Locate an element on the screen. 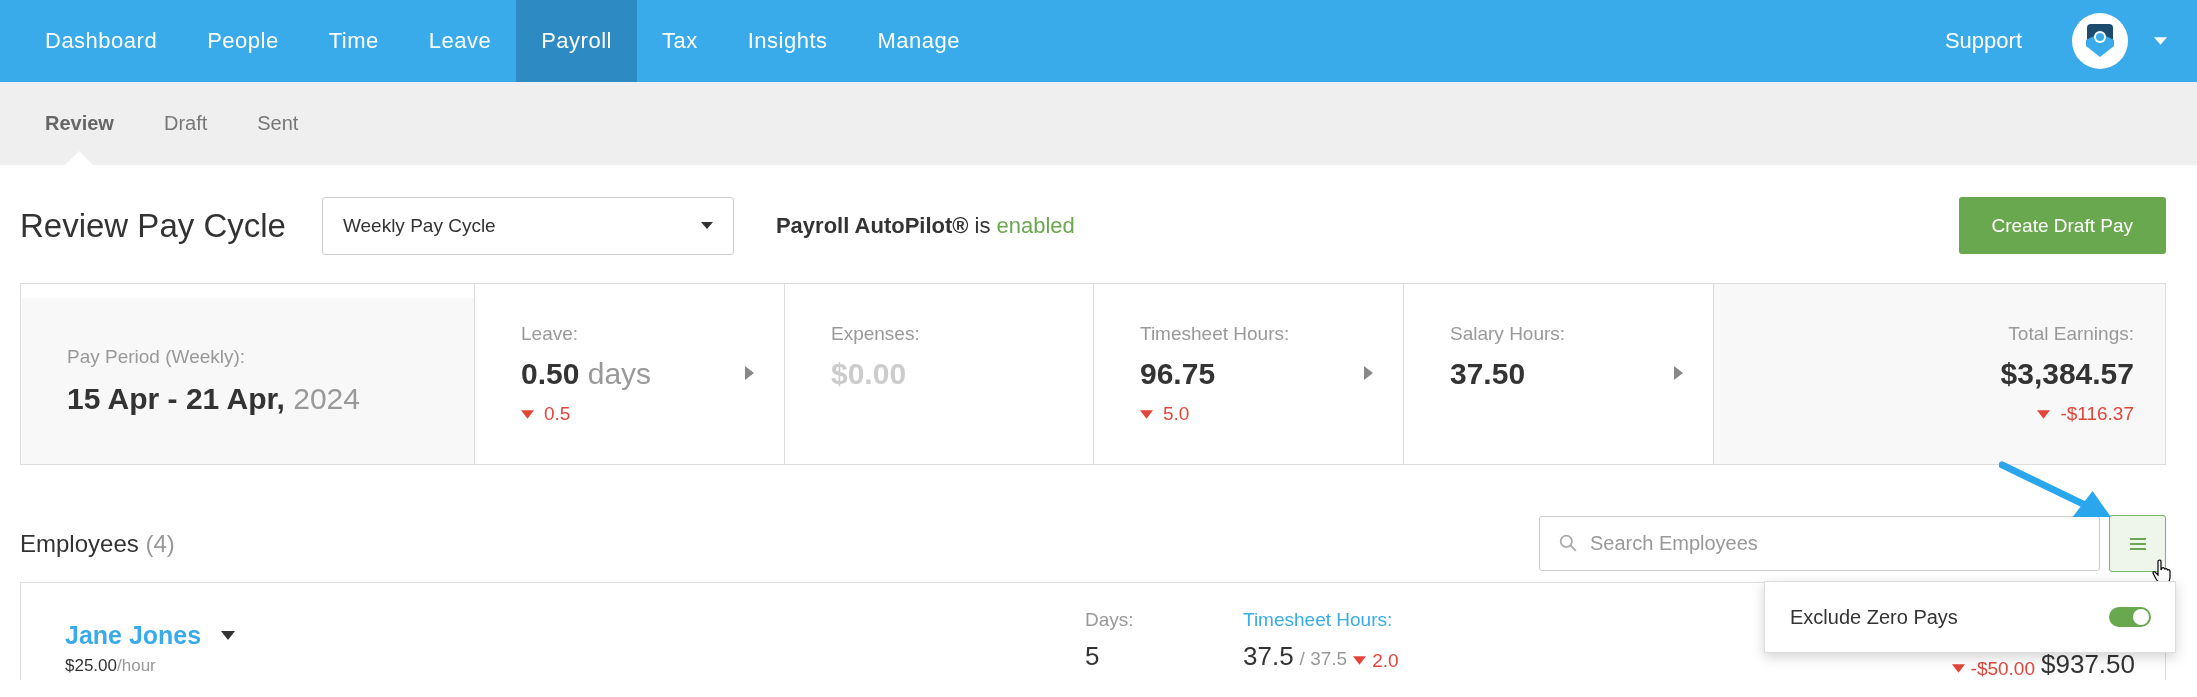 This screenshot has width=2197, height=697. summary-value: 96.75 is located at coordinates (1178, 374).